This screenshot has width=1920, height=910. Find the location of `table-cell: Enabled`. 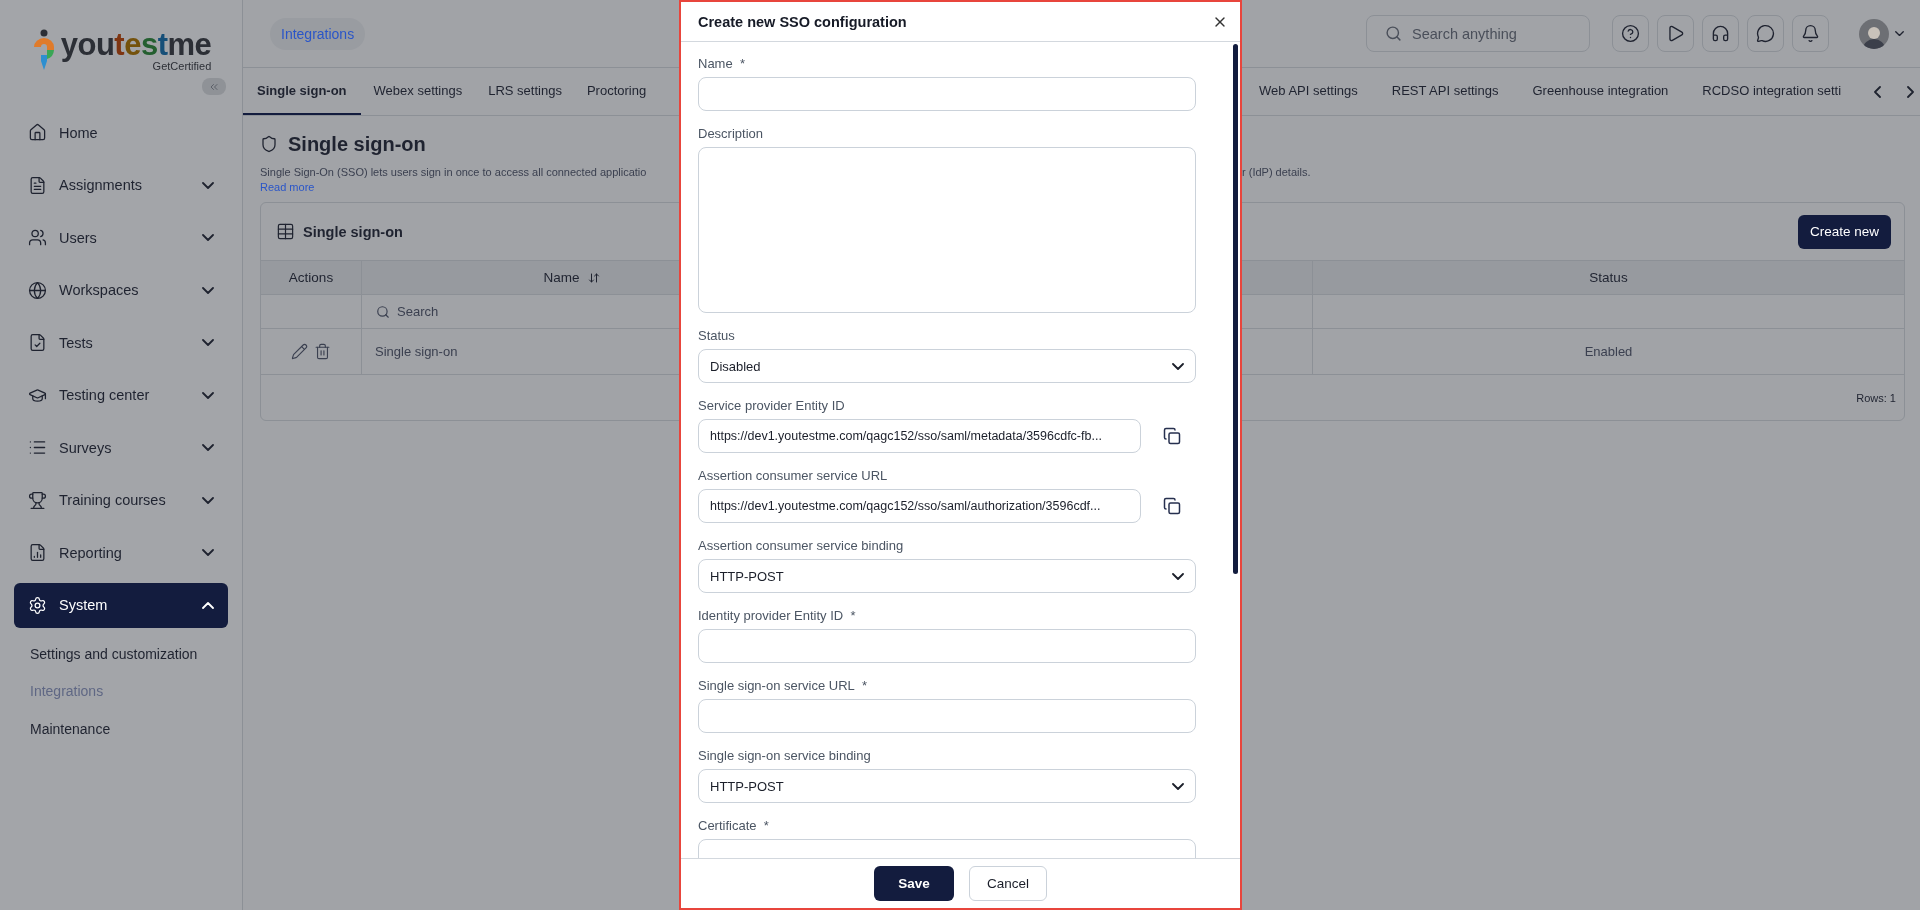

table-cell: Enabled is located at coordinates (1608, 351).